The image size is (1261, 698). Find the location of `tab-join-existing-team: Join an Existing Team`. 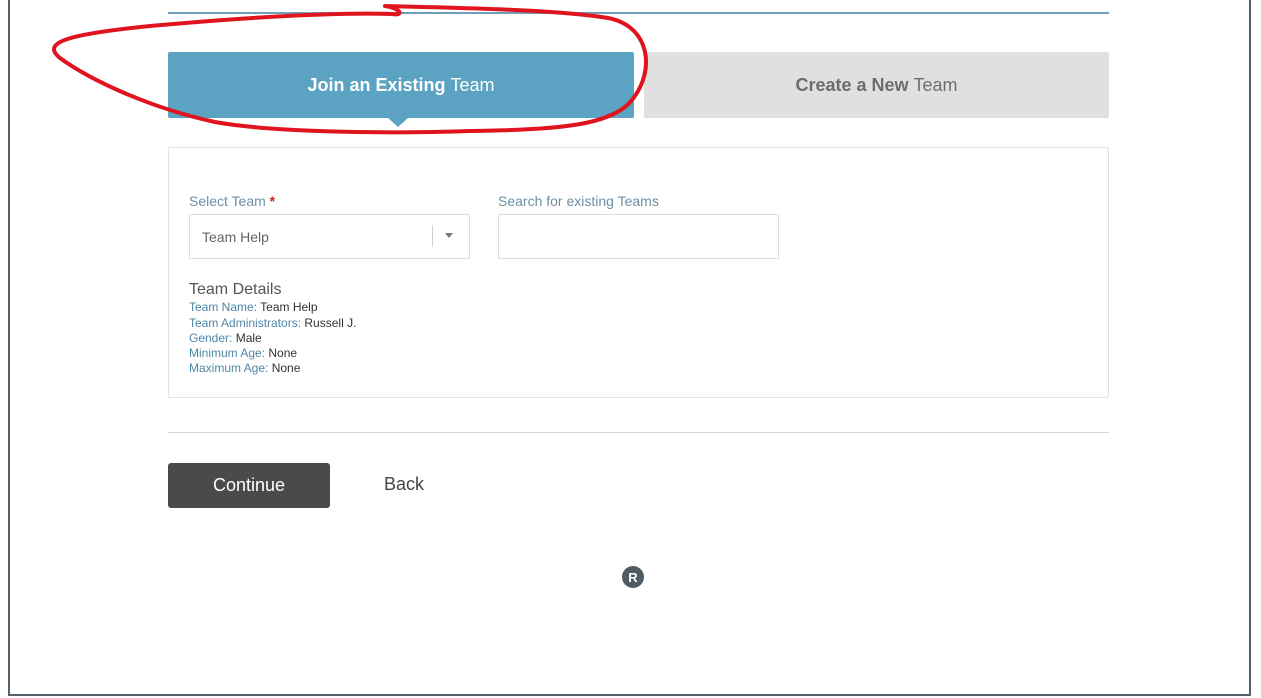

tab-join-existing-team: Join an Existing Team is located at coordinates (401, 85).